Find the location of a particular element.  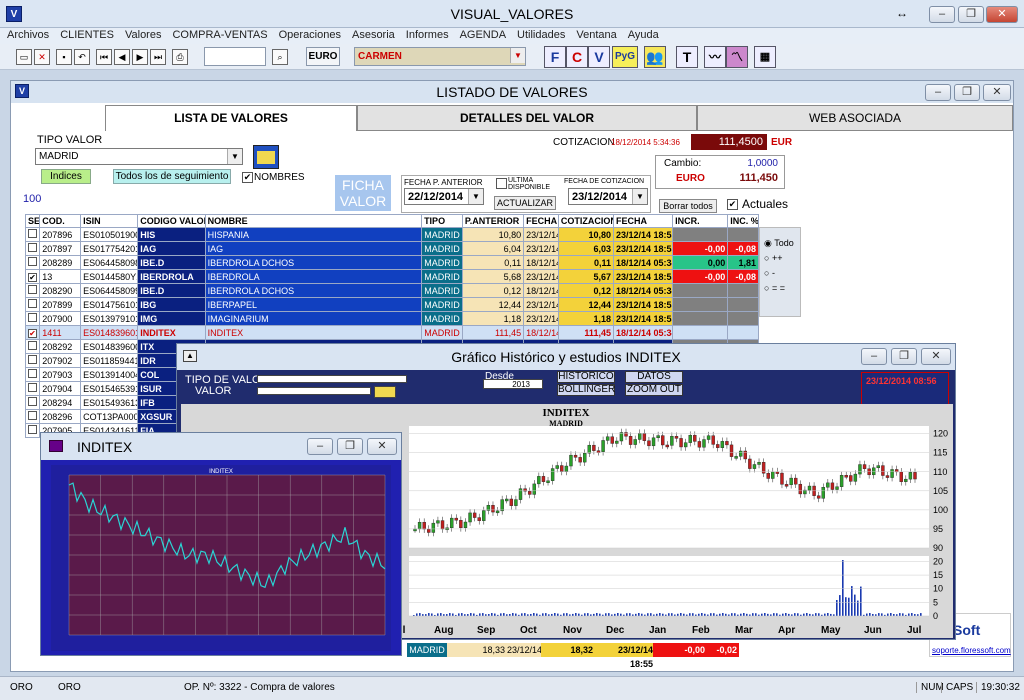

t-button: T is located at coordinates (687, 57).